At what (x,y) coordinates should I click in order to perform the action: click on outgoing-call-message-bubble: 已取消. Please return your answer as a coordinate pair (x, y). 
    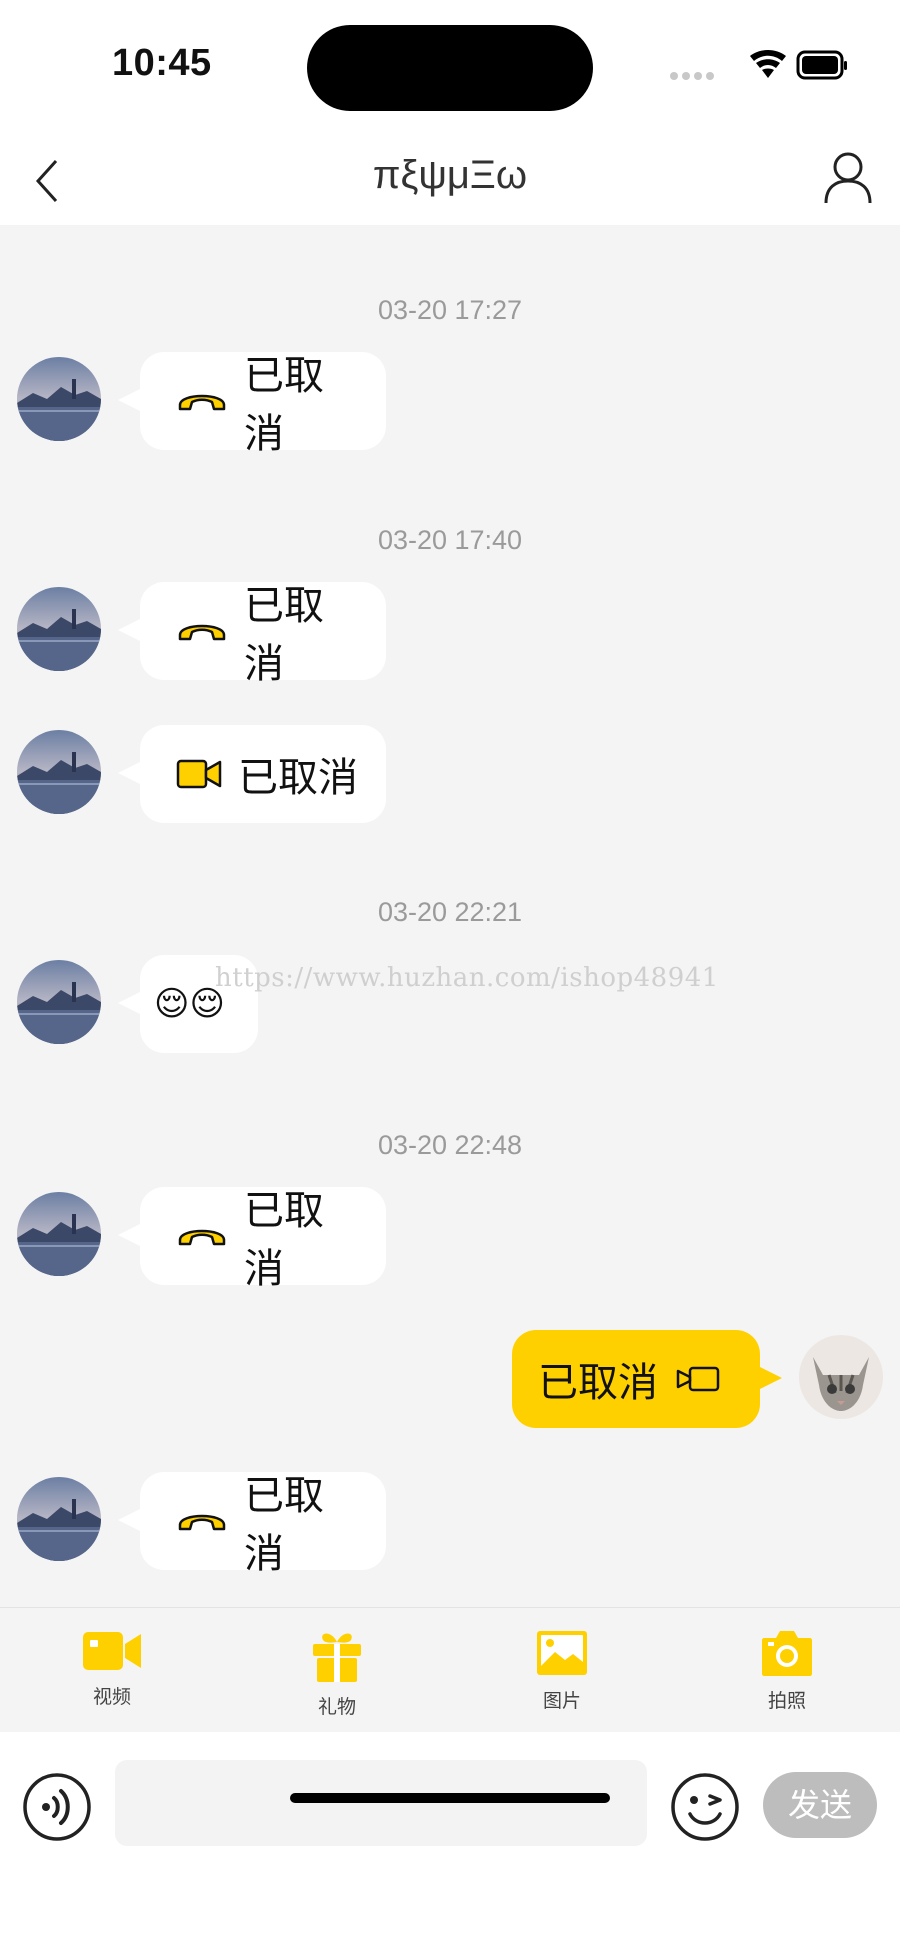
    Looking at the image, I should click on (647, 1379).